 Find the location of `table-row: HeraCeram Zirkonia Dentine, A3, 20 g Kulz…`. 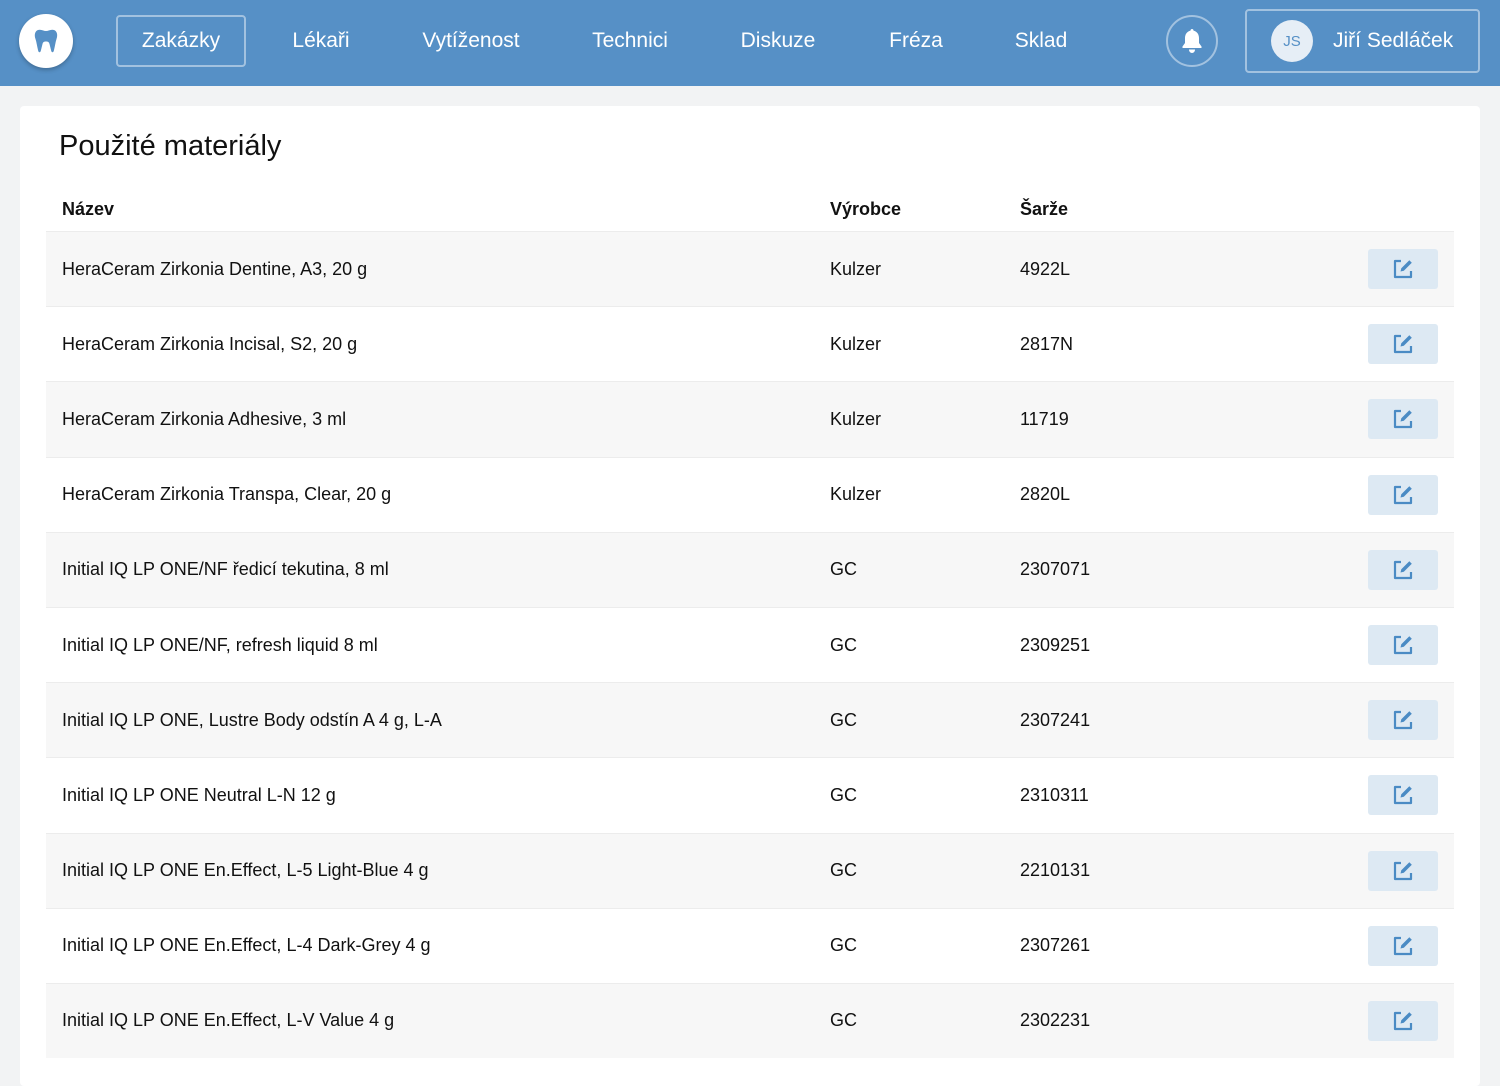

table-row: HeraCeram Zirkonia Dentine, A3, 20 g Kulz… is located at coordinates (750, 269).